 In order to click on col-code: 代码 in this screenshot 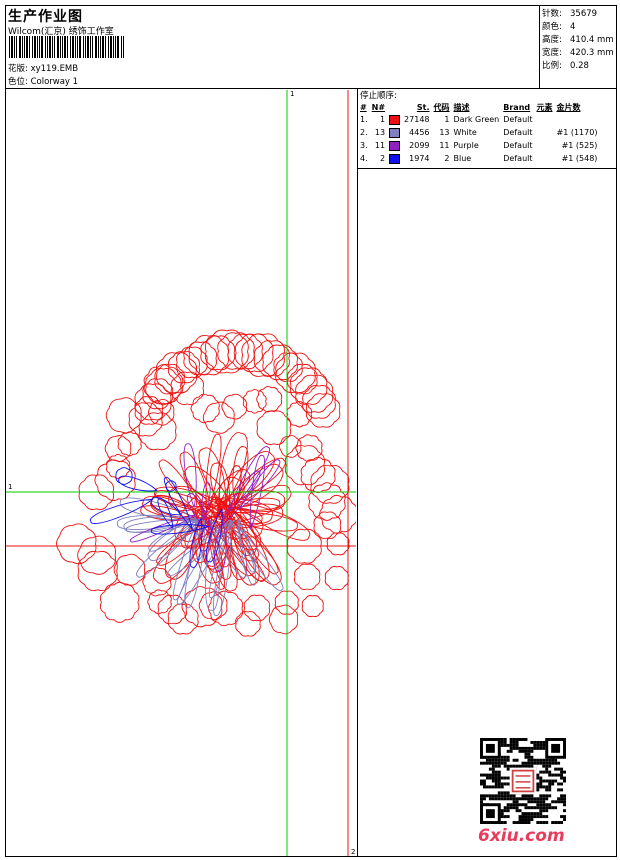, I will do `click(441, 107)`.